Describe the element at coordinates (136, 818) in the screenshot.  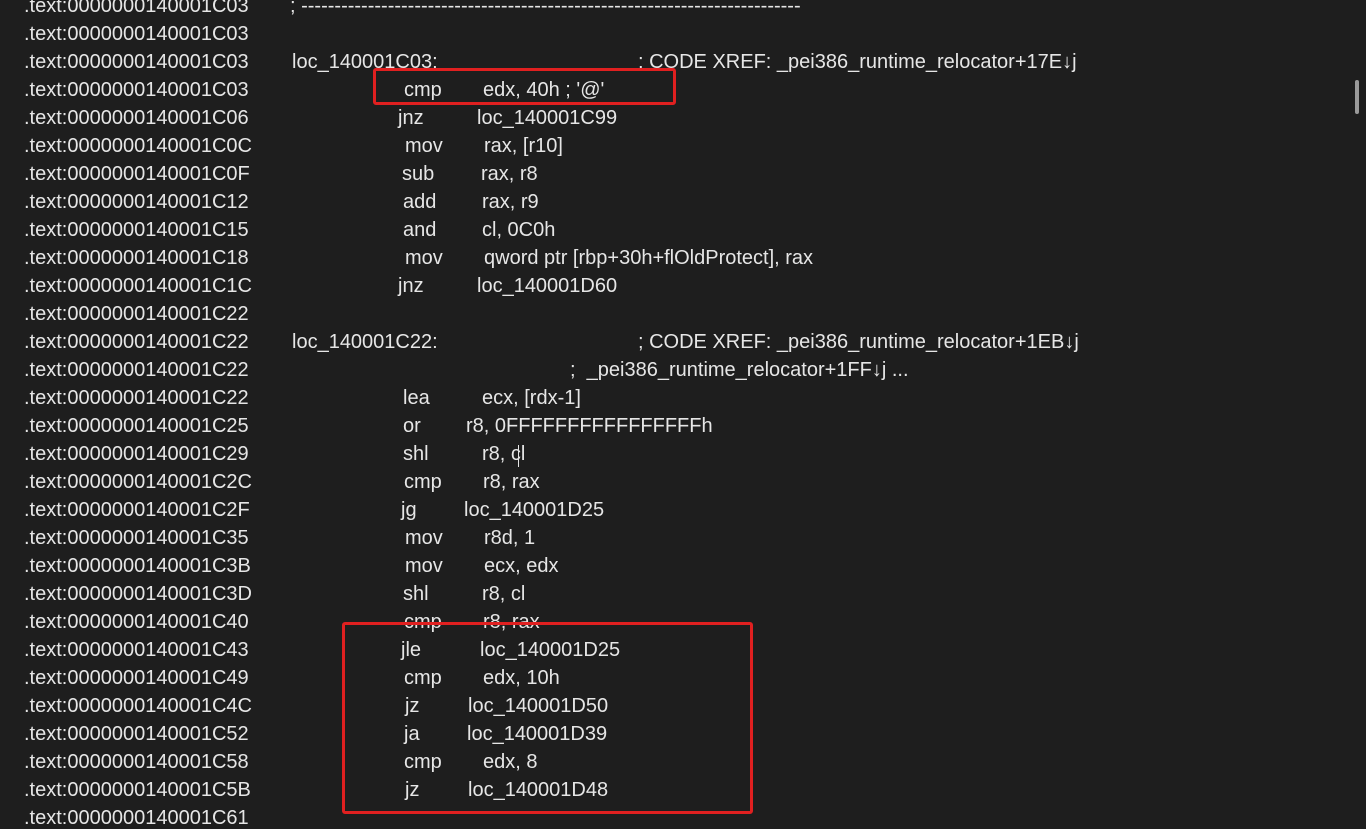
I see `line-address: .text:0000000140001C61` at that location.